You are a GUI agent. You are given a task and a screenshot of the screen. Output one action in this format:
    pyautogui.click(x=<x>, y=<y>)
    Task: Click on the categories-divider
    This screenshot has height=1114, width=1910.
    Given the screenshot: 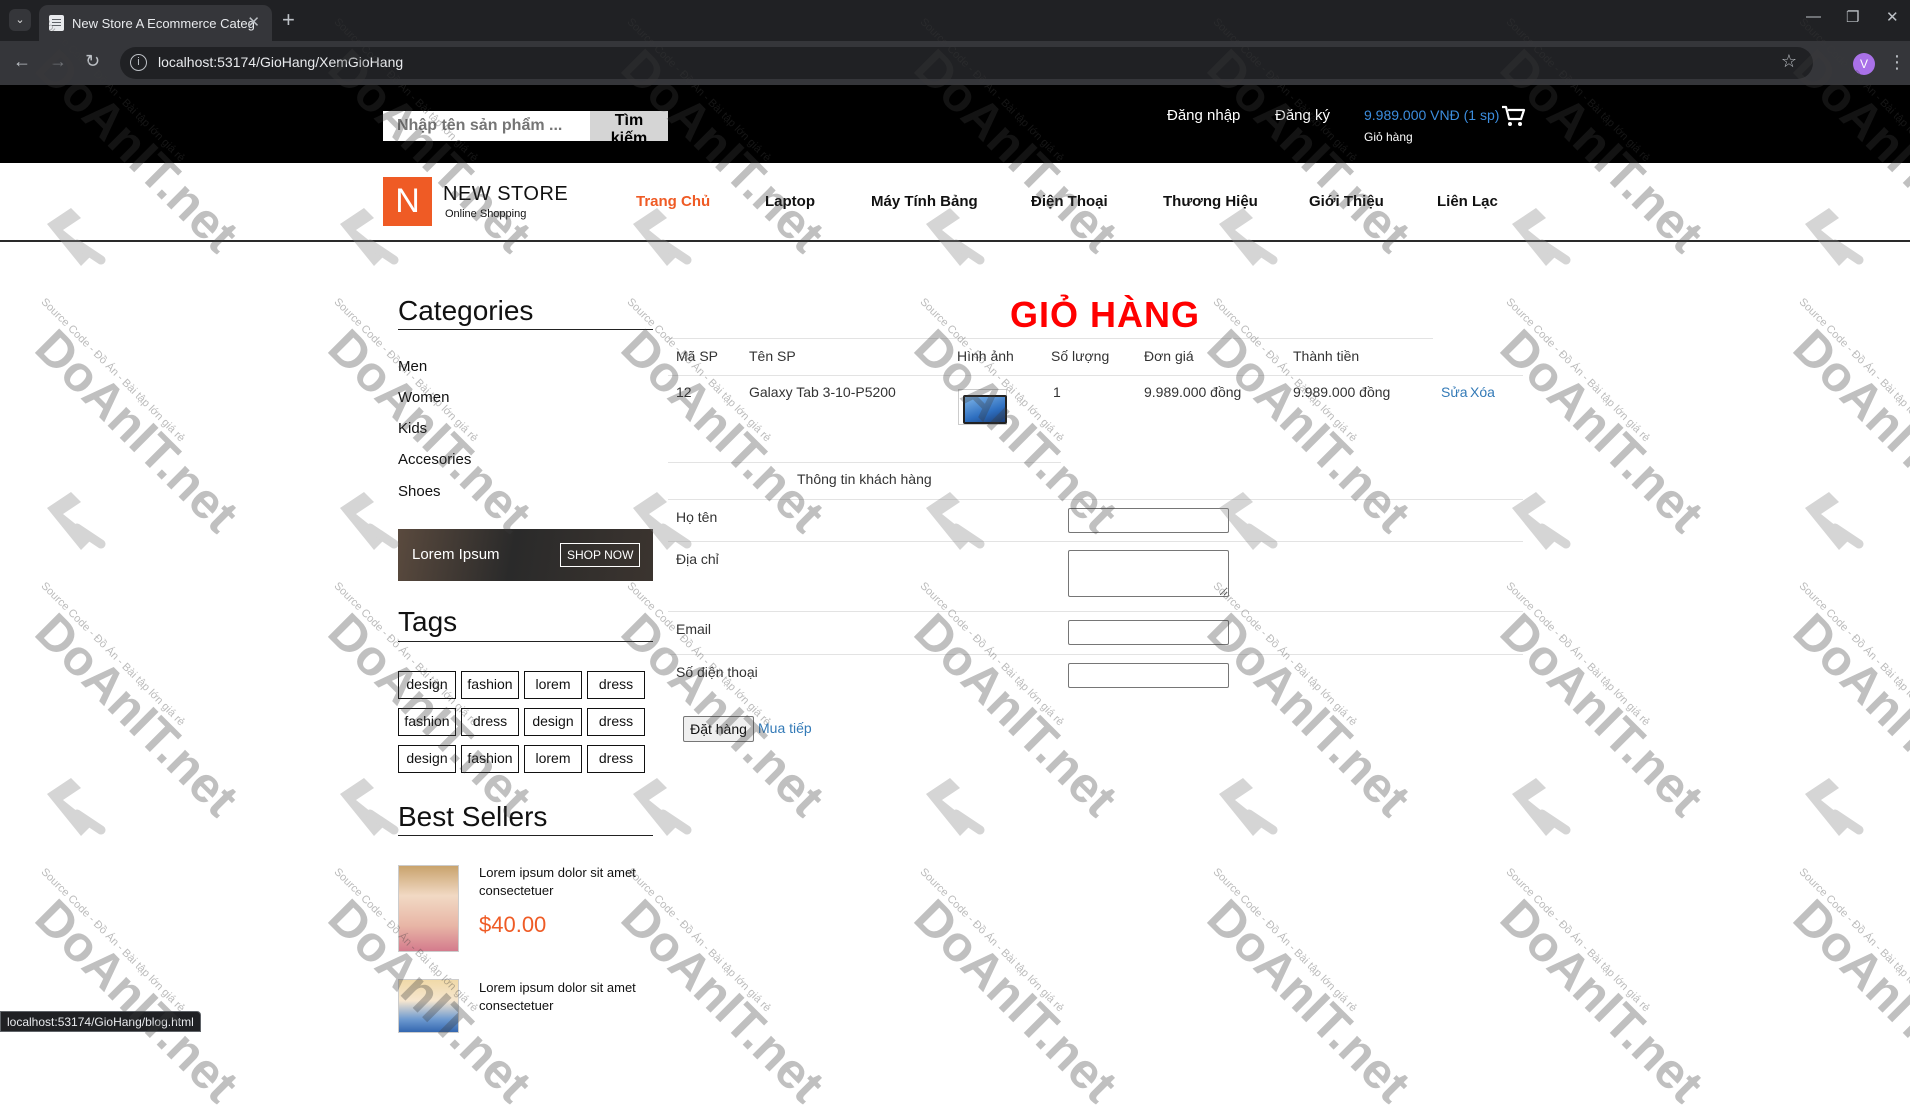 What is the action you would take?
    pyautogui.click(x=525, y=329)
    